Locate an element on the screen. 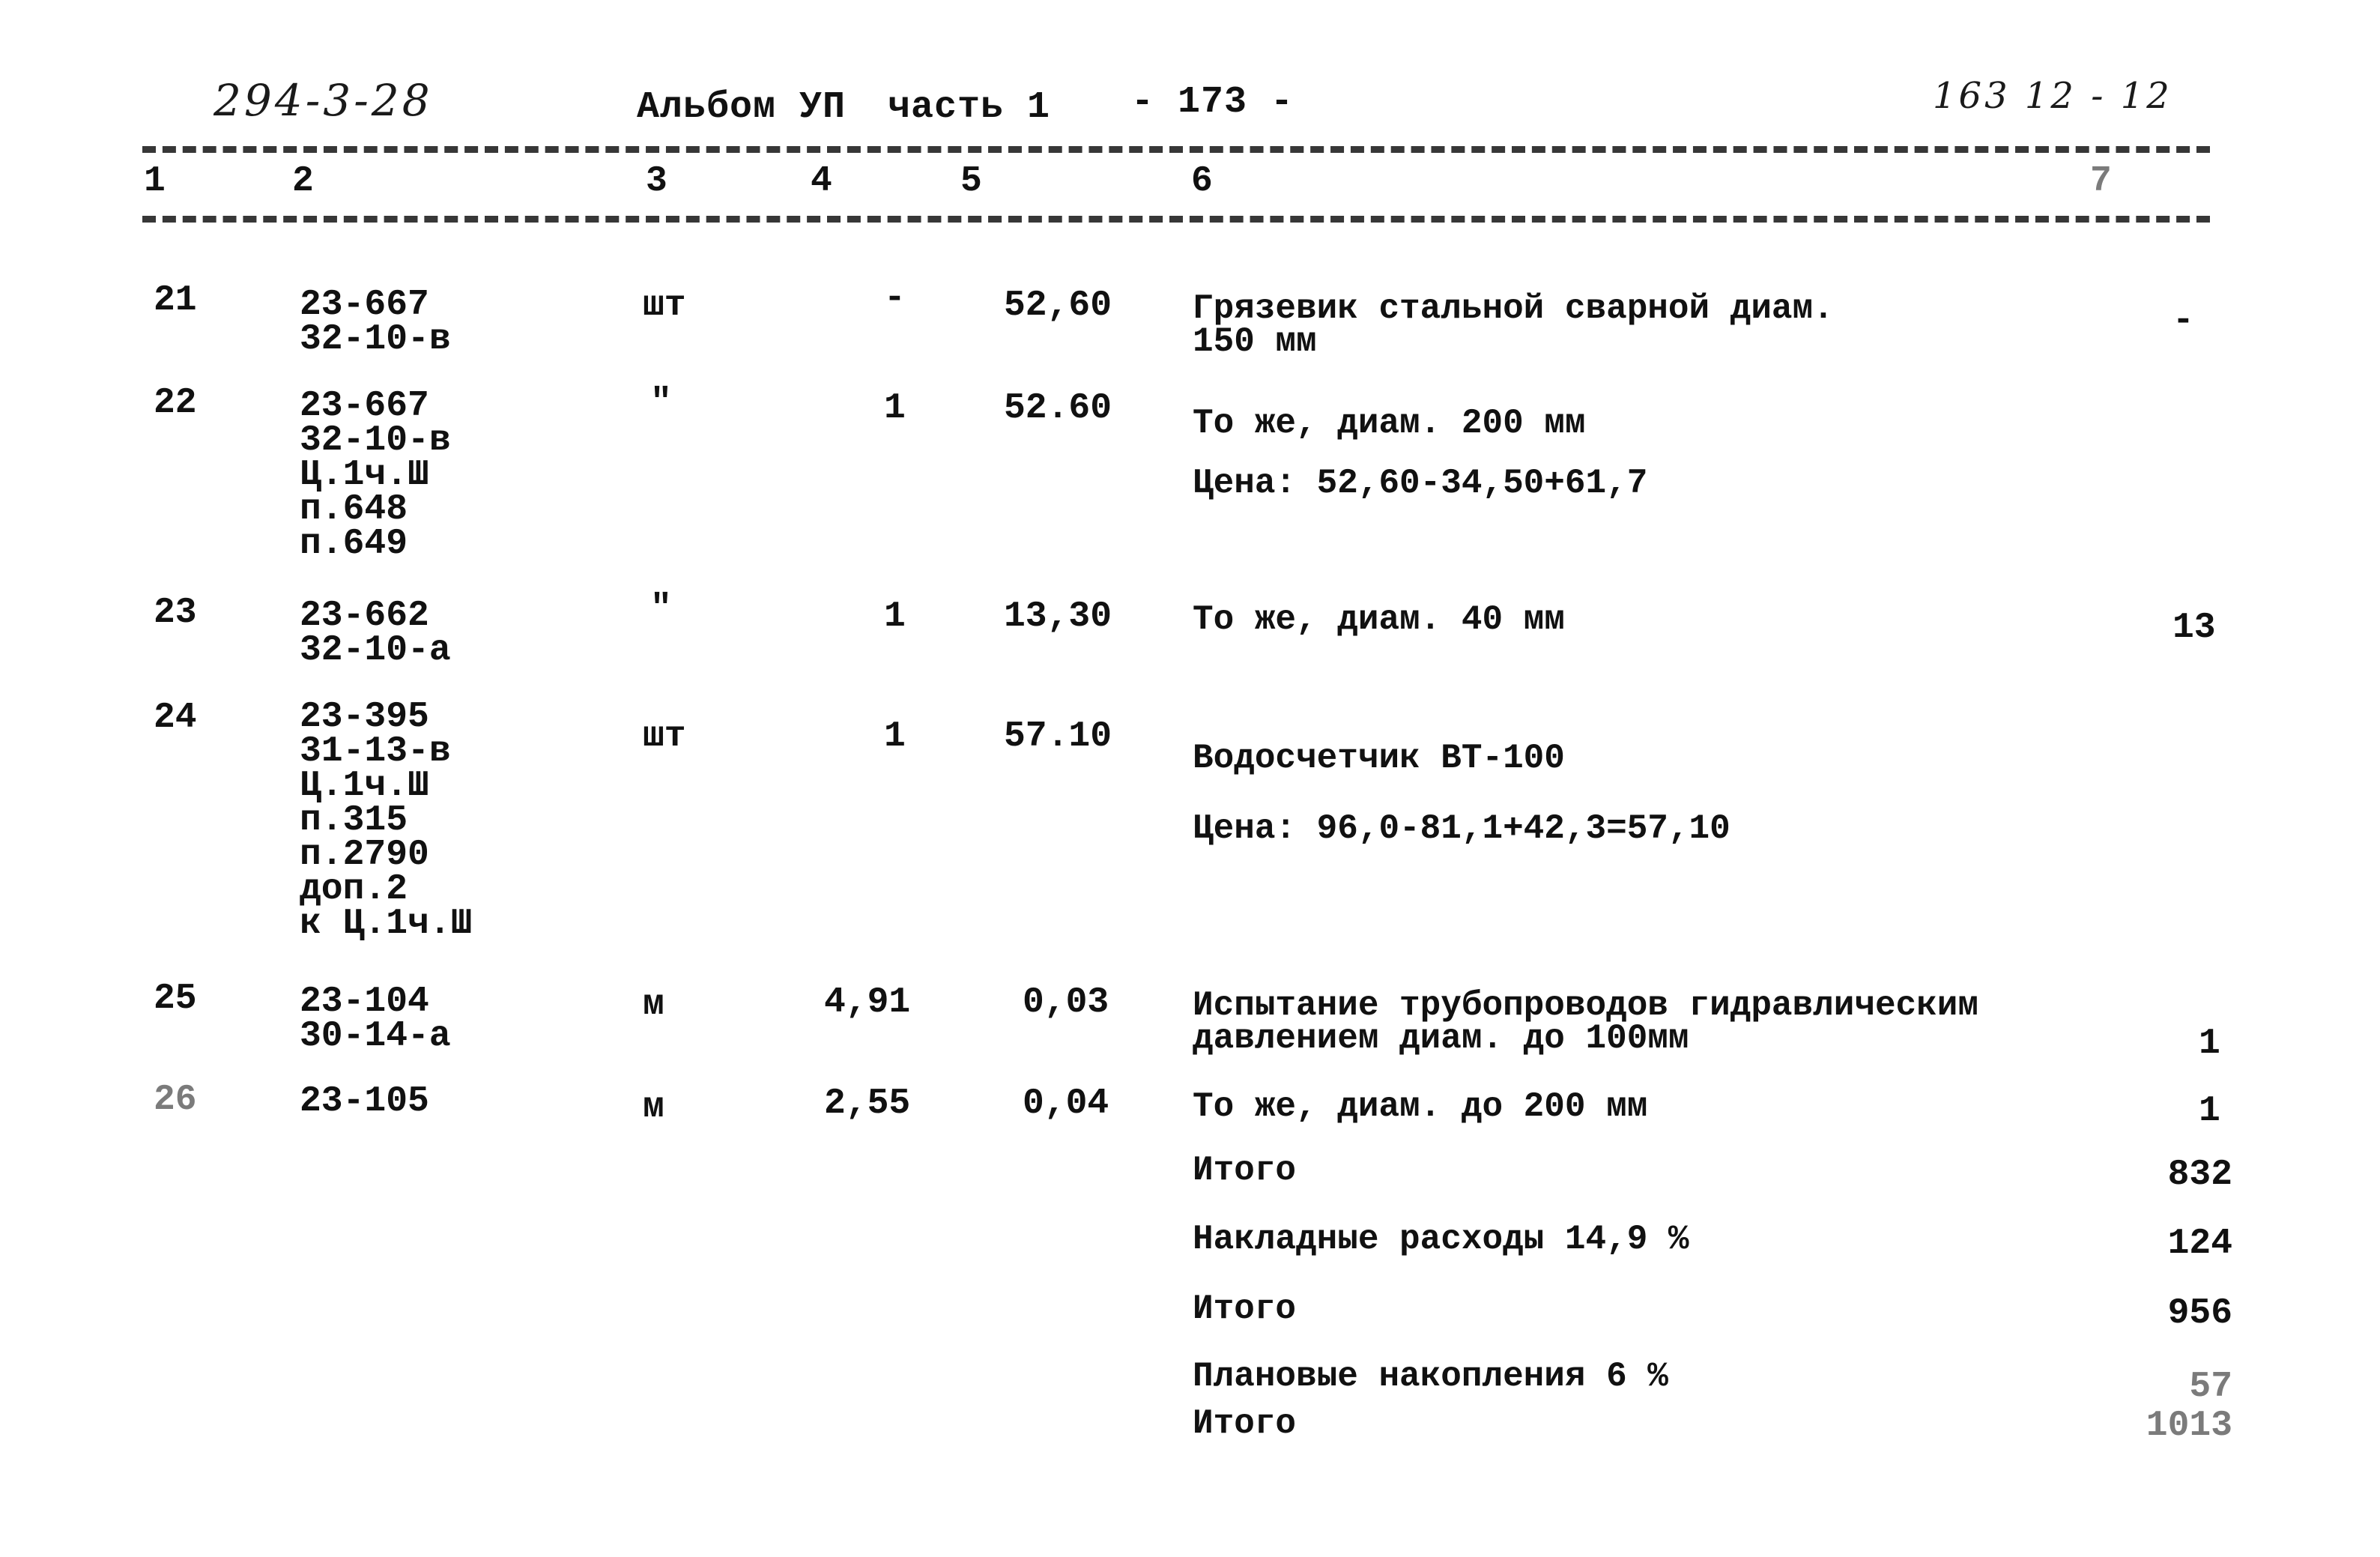 Image resolution: width=2380 pixels, height=1557 pixels. unit-price: 57.10 is located at coordinates (1058, 736).